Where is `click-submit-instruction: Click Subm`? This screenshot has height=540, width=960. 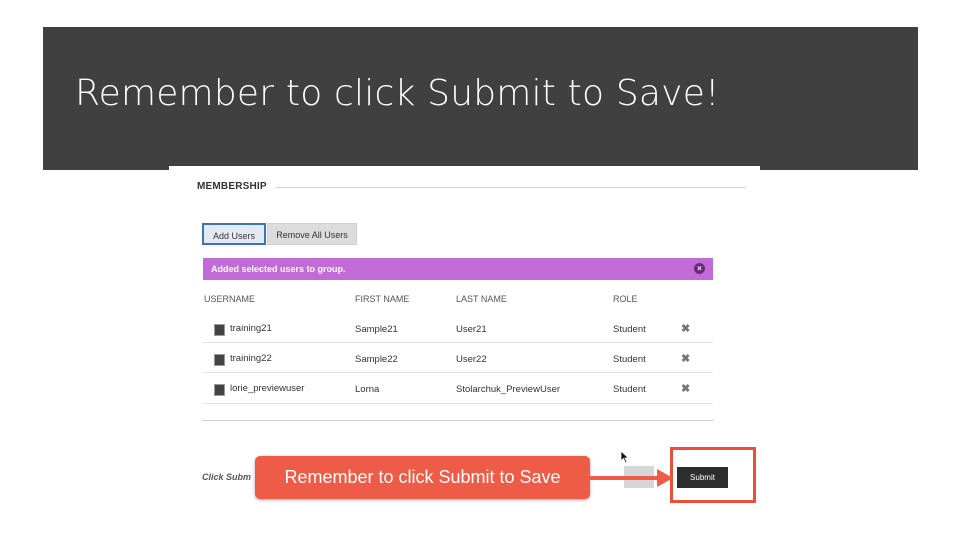
click-submit-instruction: Click Subm is located at coordinates (227, 477).